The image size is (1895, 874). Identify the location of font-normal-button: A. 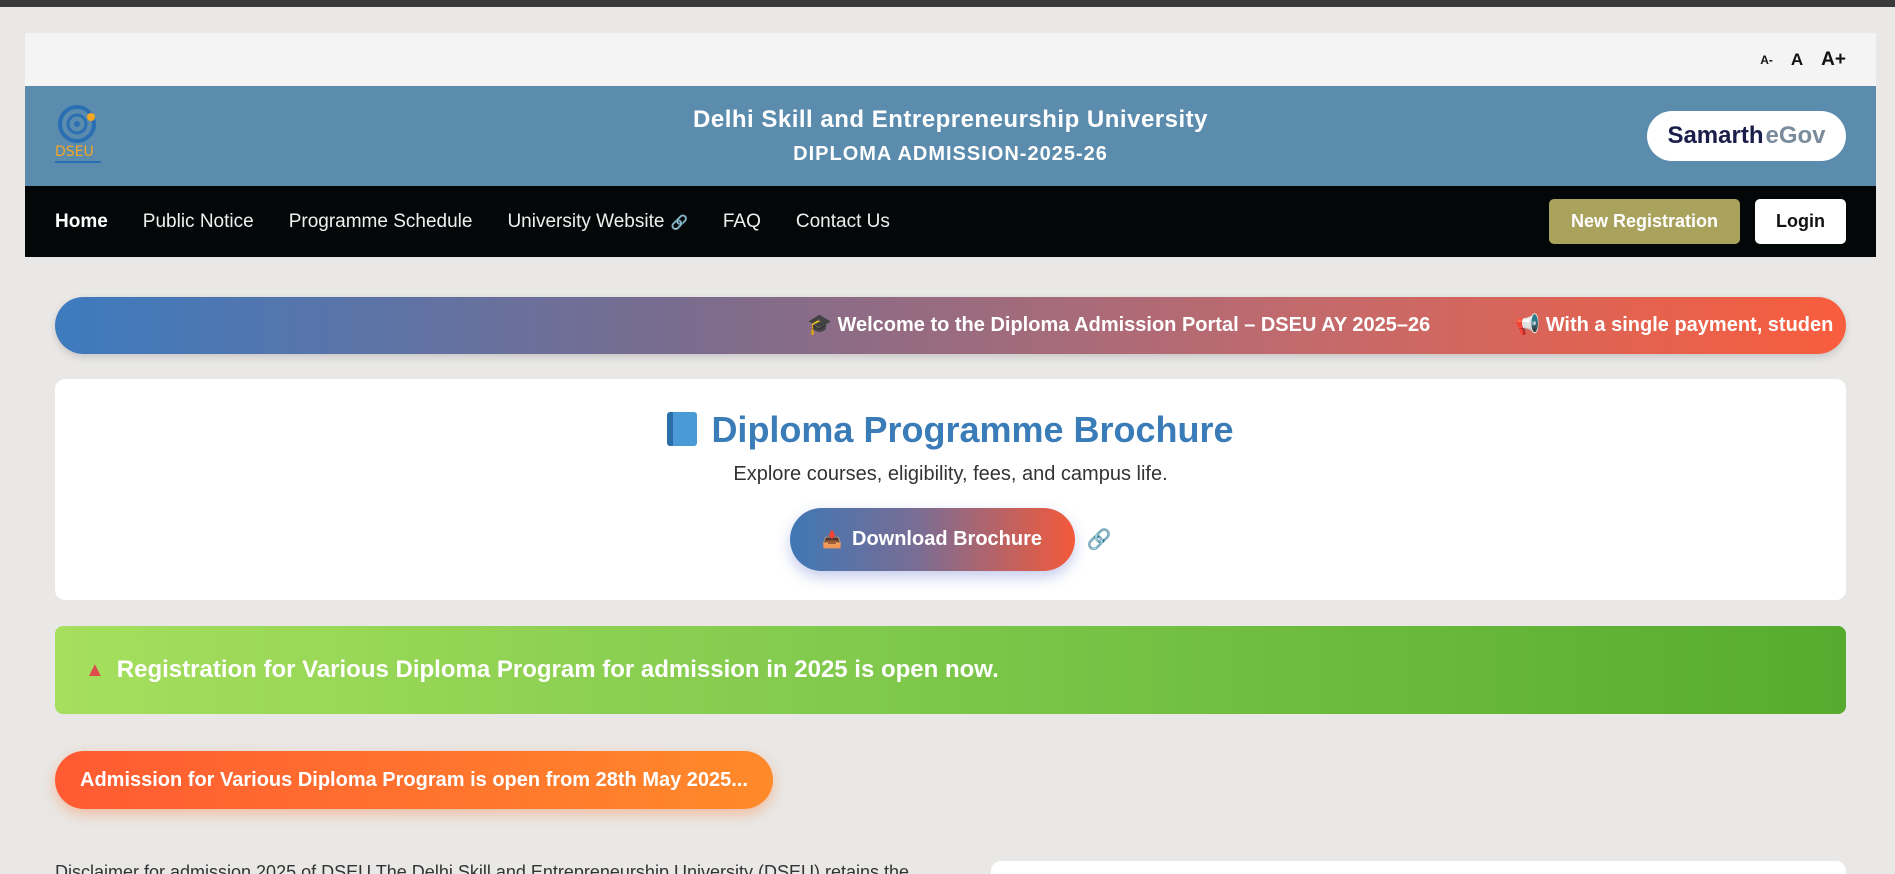
(1797, 60).